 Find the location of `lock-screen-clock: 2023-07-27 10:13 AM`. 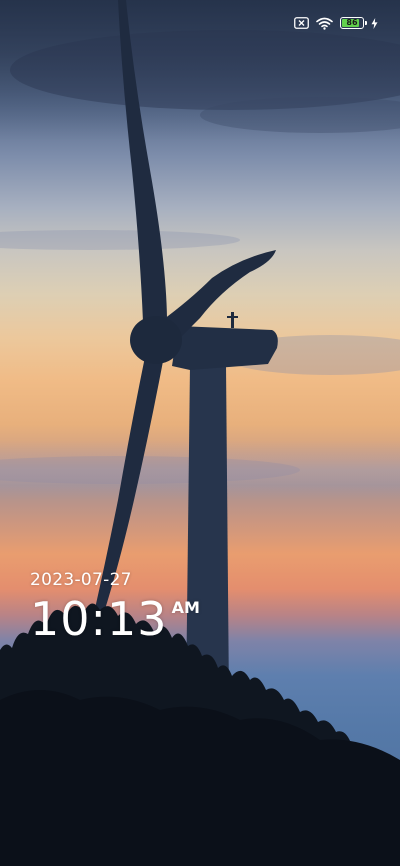

lock-screen-clock: 2023-07-27 10:13 AM is located at coordinates (115, 606).